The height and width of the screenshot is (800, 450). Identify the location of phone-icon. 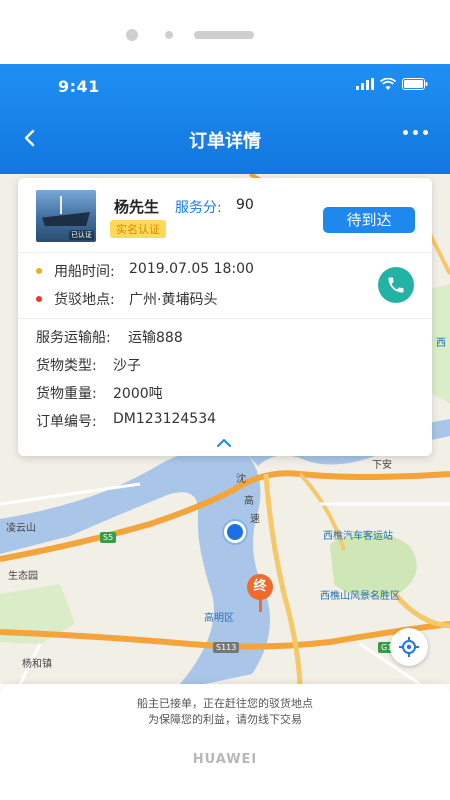
(396, 285).